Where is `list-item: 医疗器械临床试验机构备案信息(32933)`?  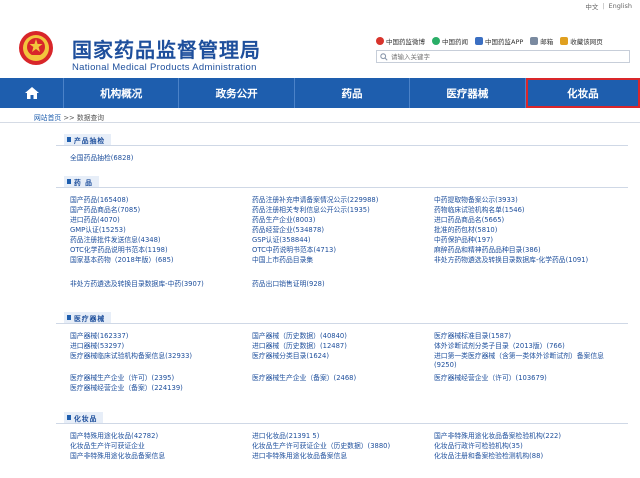
list-item: 医疗器械临床试验机构备案信息(32933) is located at coordinates (131, 356).